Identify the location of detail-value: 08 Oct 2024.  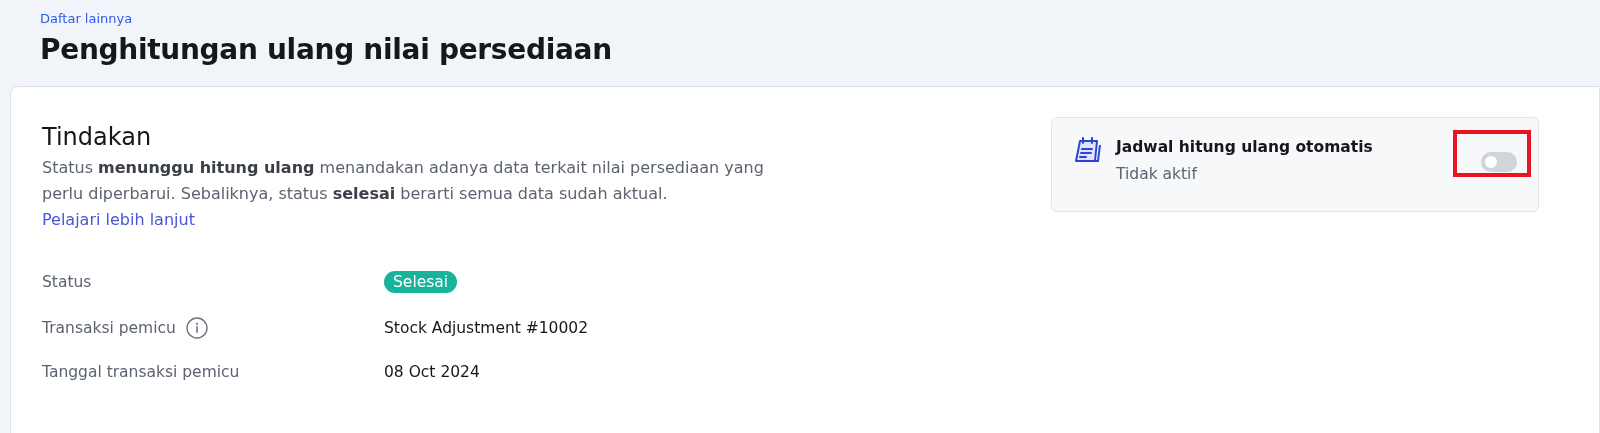
(432, 372).